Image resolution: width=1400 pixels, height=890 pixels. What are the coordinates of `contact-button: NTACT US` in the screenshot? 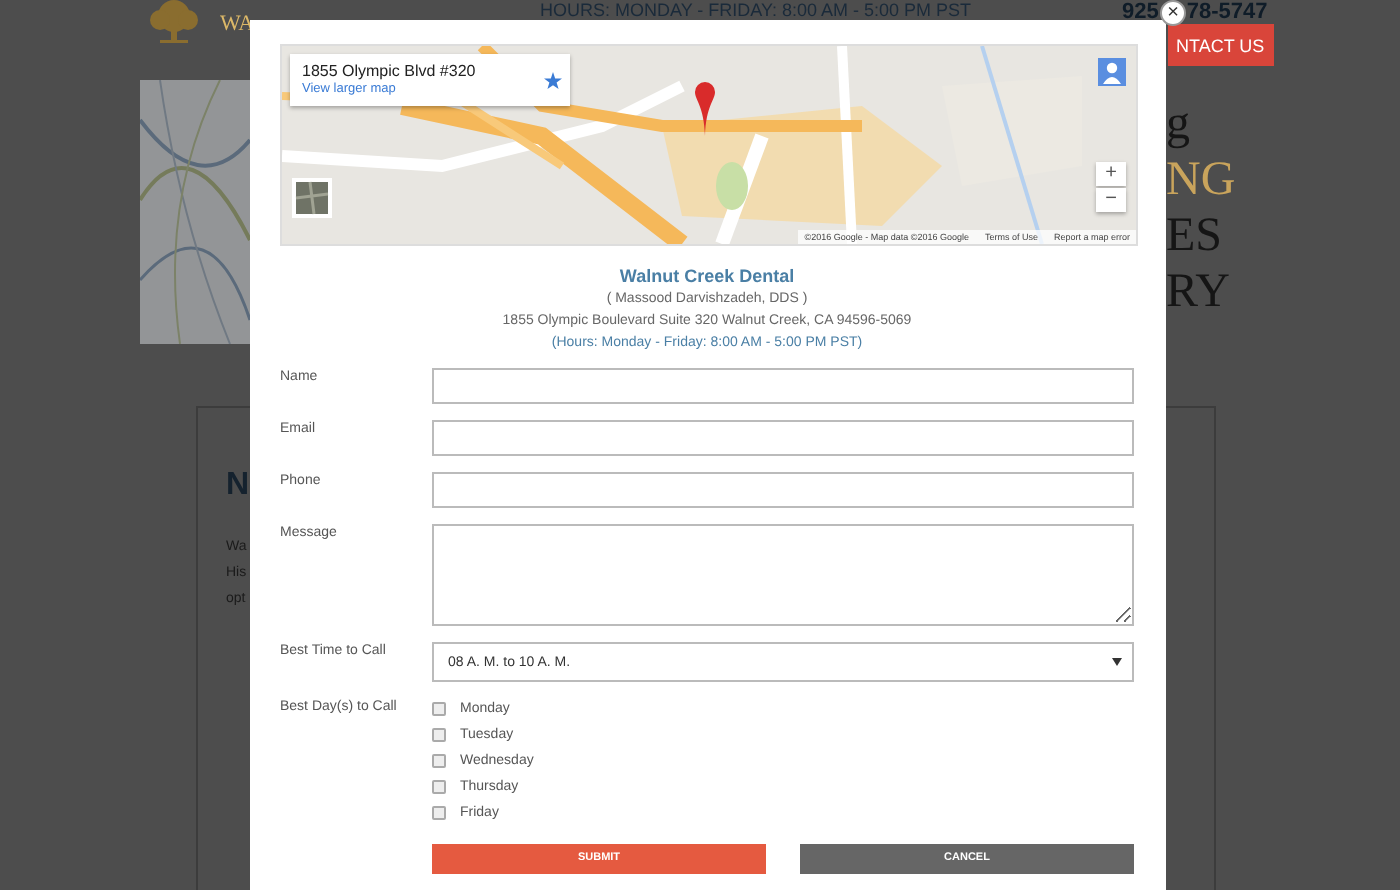 It's located at (1221, 45).